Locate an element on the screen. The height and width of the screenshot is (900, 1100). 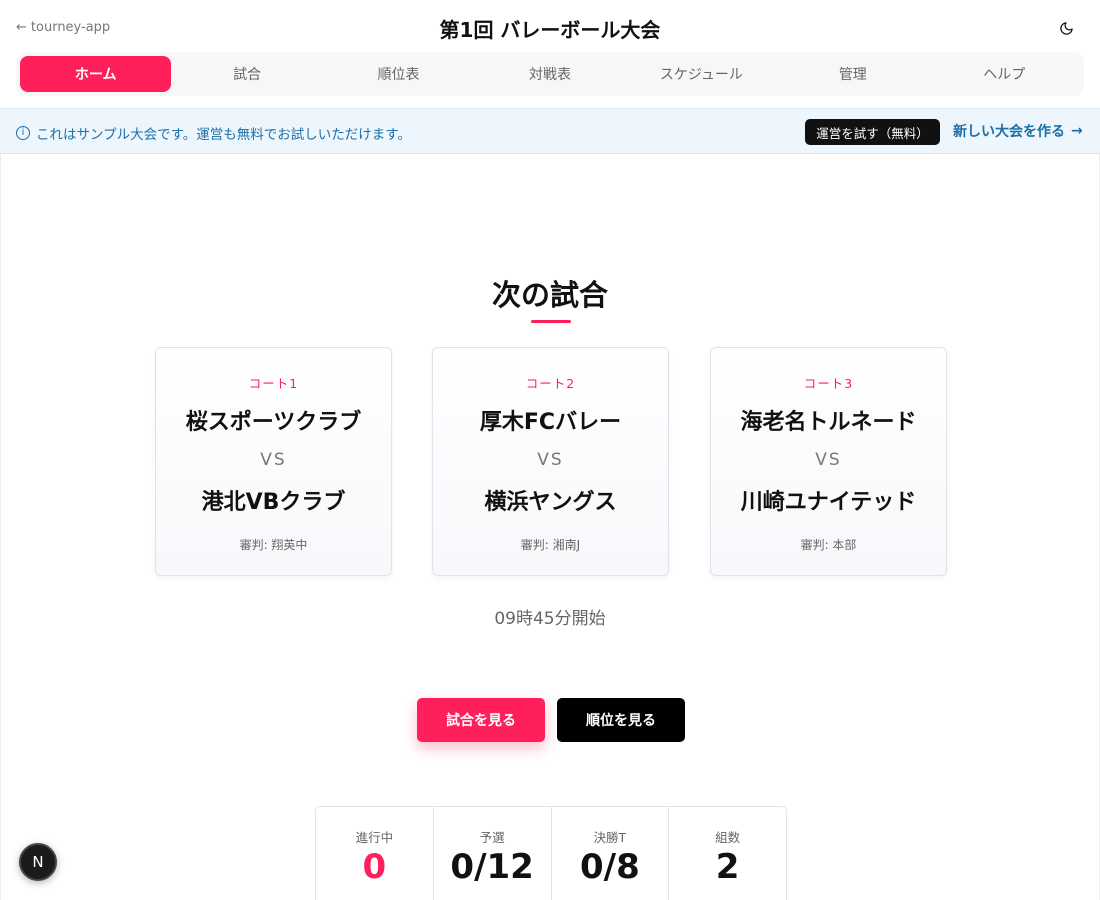
court-label: コート2 is located at coordinates (550, 383).